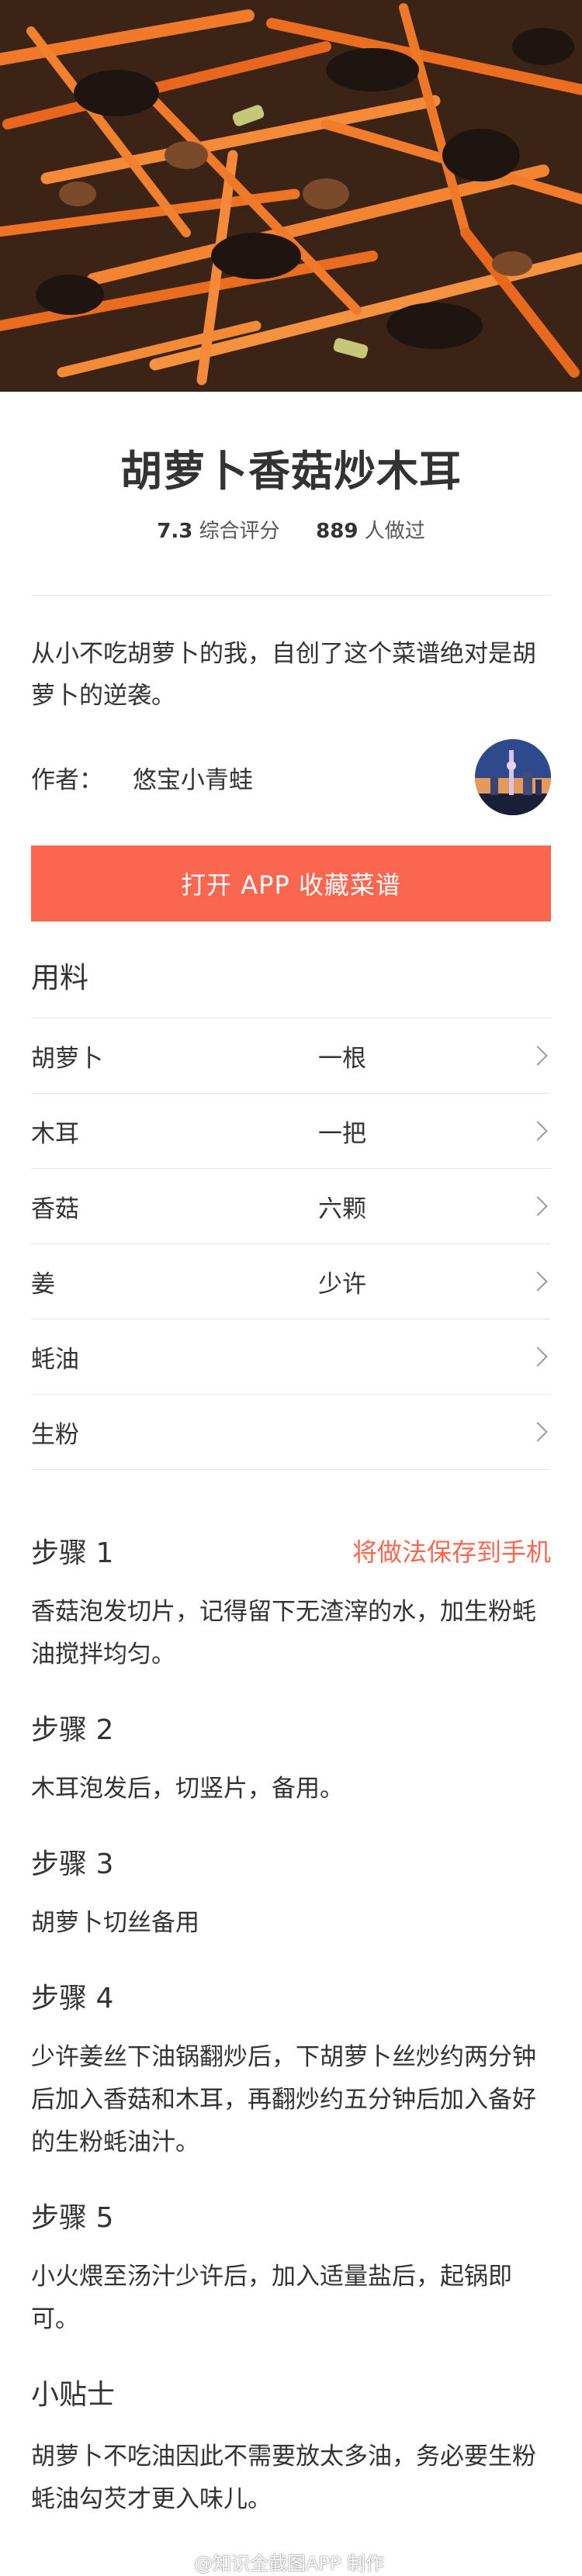  What do you see at coordinates (342, 1133) in the screenshot?
I see `ingredient-quantity: 一把` at bounding box center [342, 1133].